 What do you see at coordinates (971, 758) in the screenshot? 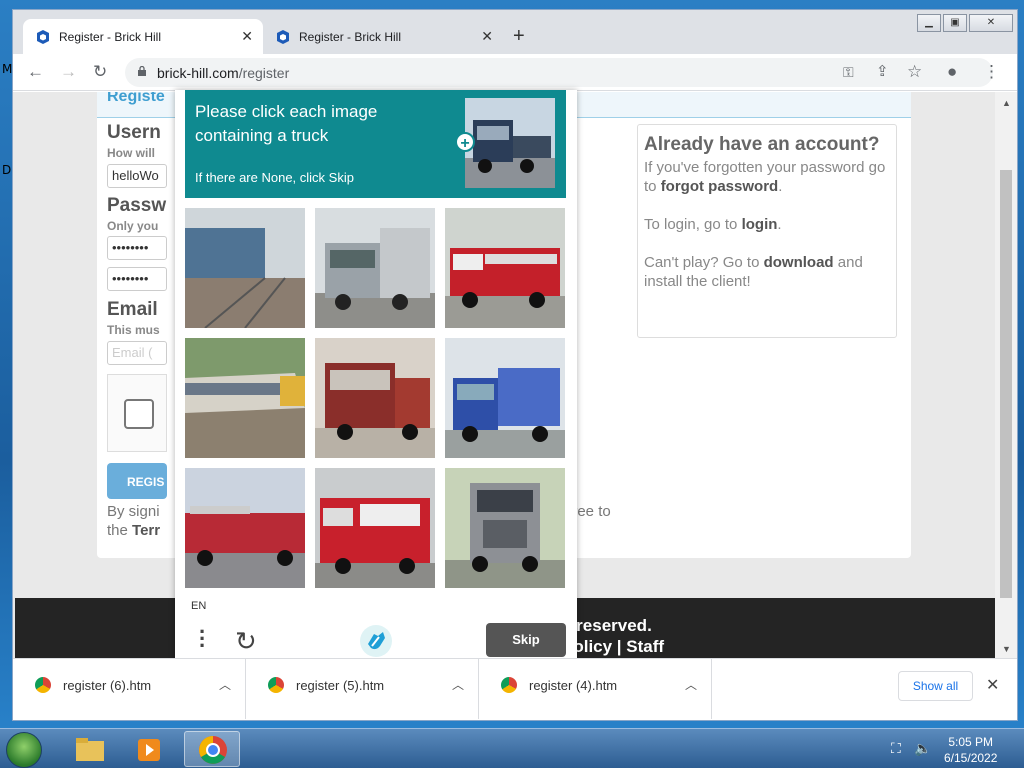
I see `clock-date: 6/15/2022` at bounding box center [971, 758].